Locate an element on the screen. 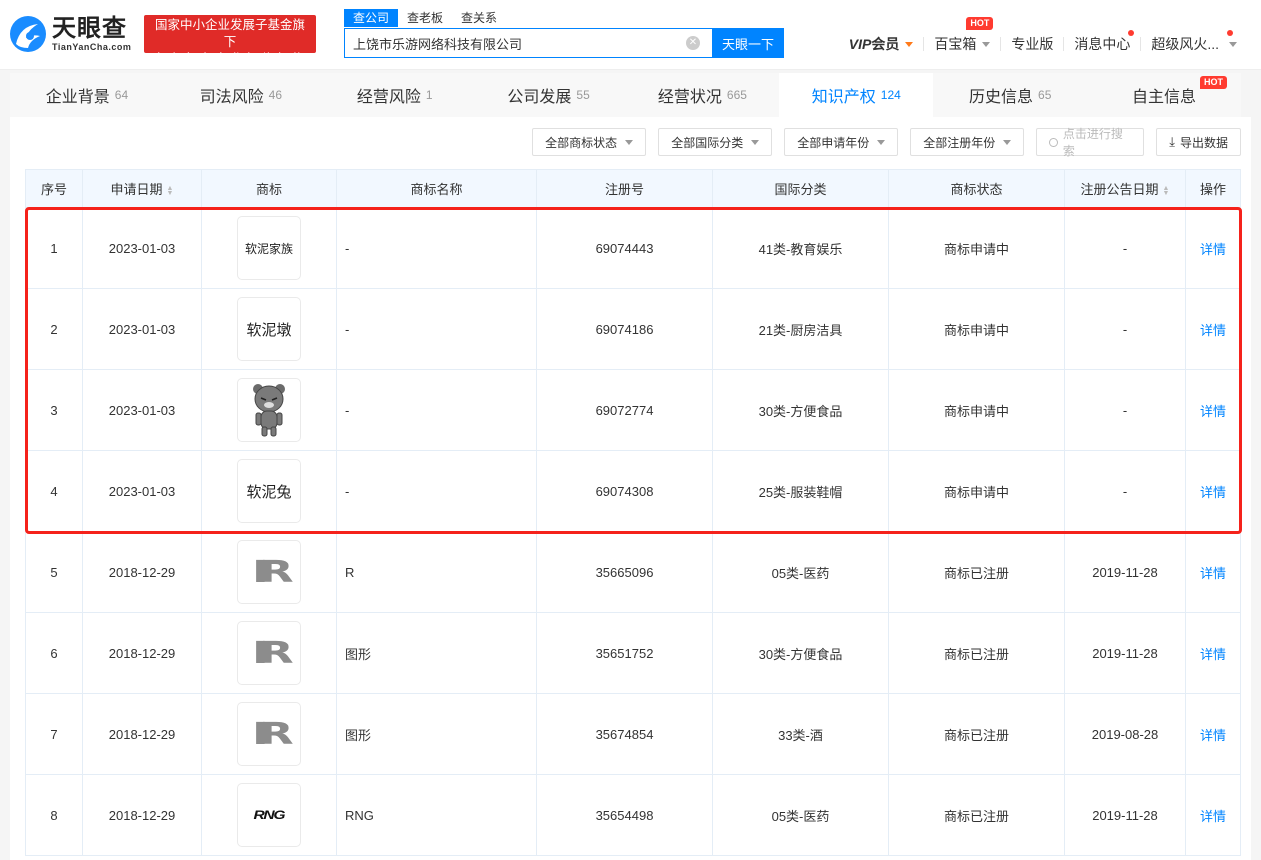 The width and height of the screenshot is (1261, 860). tab-judicial-risk: 司法风险 46 is located at coordinates (241, 95).